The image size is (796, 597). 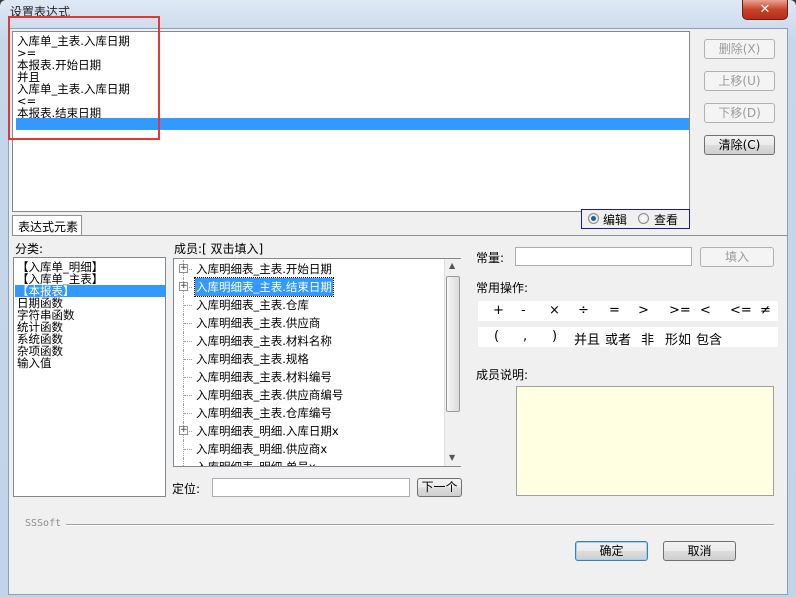 I want to click on operator-button: ×, so click(x=554, y=310).